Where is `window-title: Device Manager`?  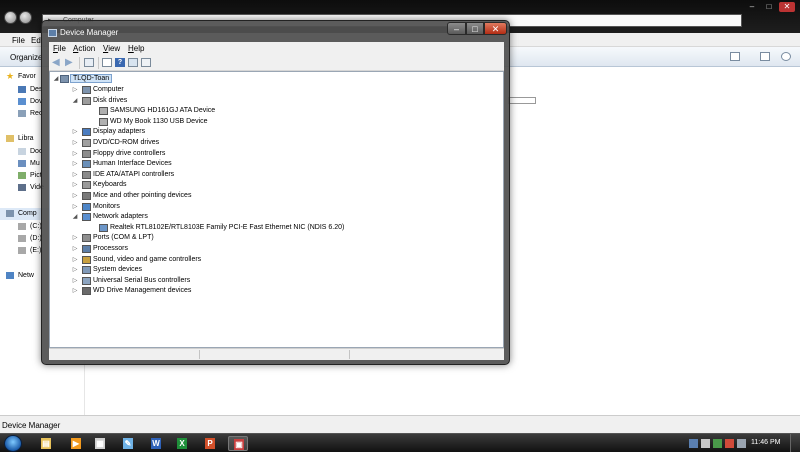
window-title: Device Manager is located at coordinates (89, 32).